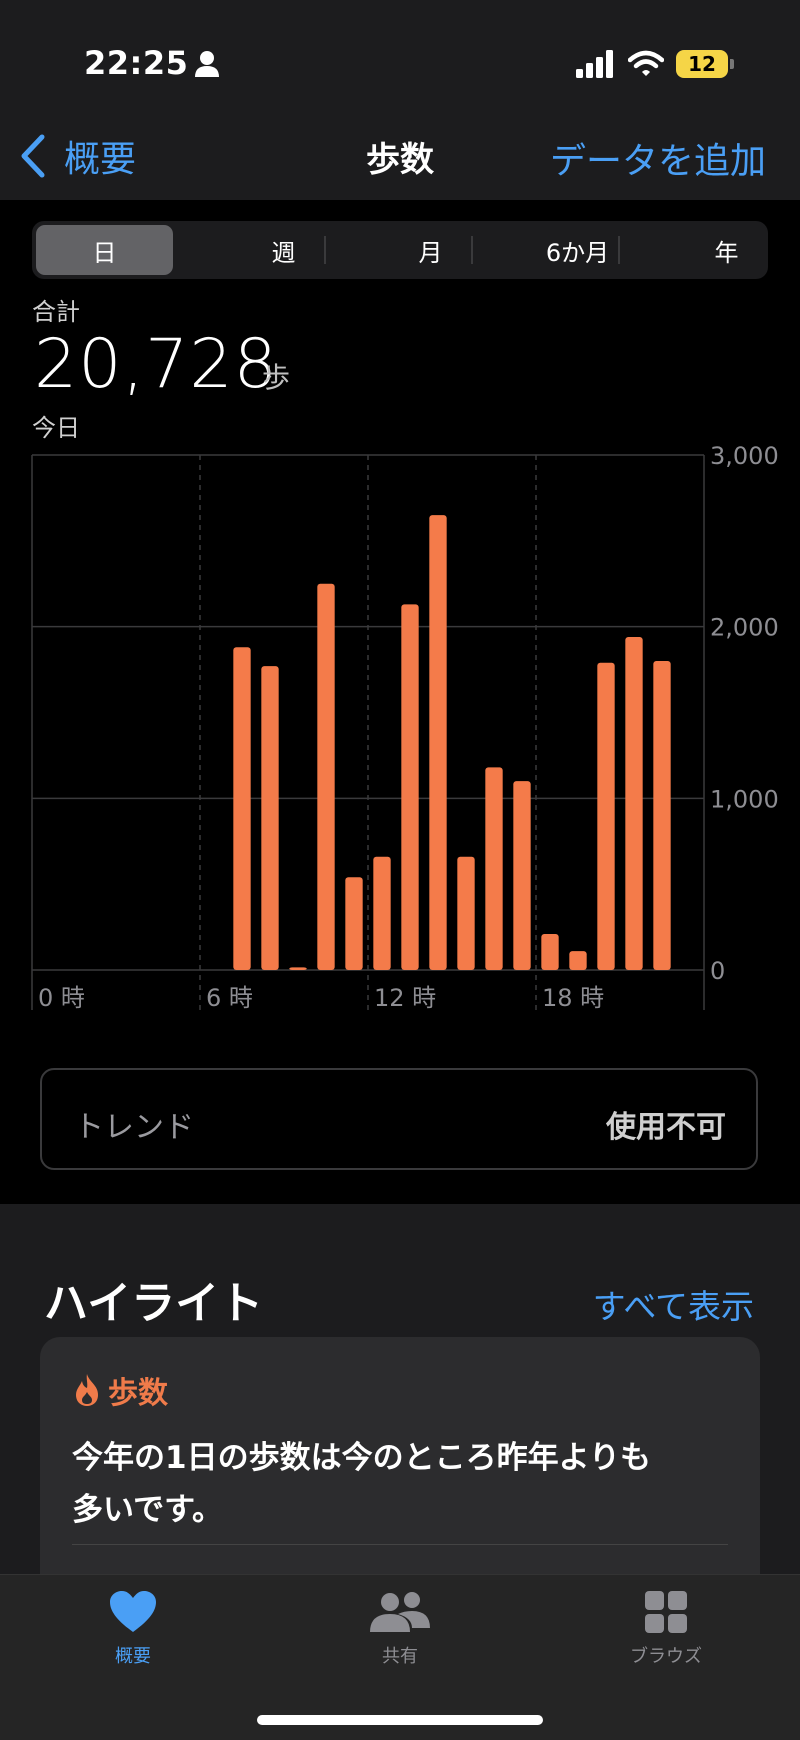 The image size is (800, 1740). What do you see at coordinates (134, 1127) in the screenshot?
I see `trend-label: トレンド` at bounding box center [134, 1127].